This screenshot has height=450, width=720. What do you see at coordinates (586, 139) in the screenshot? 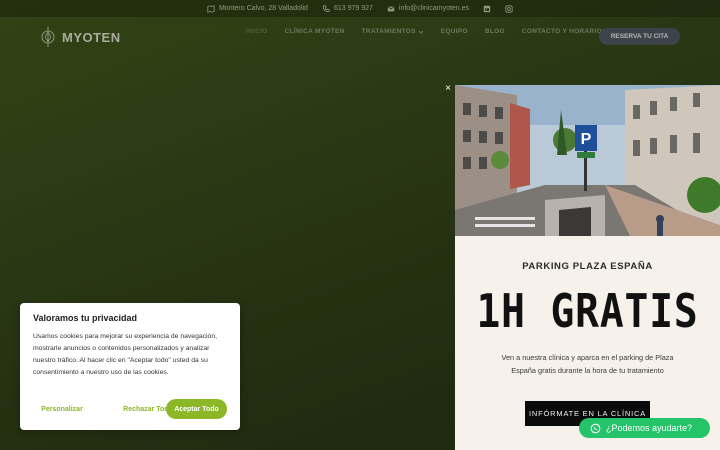
I see `parking-sign-letter: P` at bounding box center [586, 139].